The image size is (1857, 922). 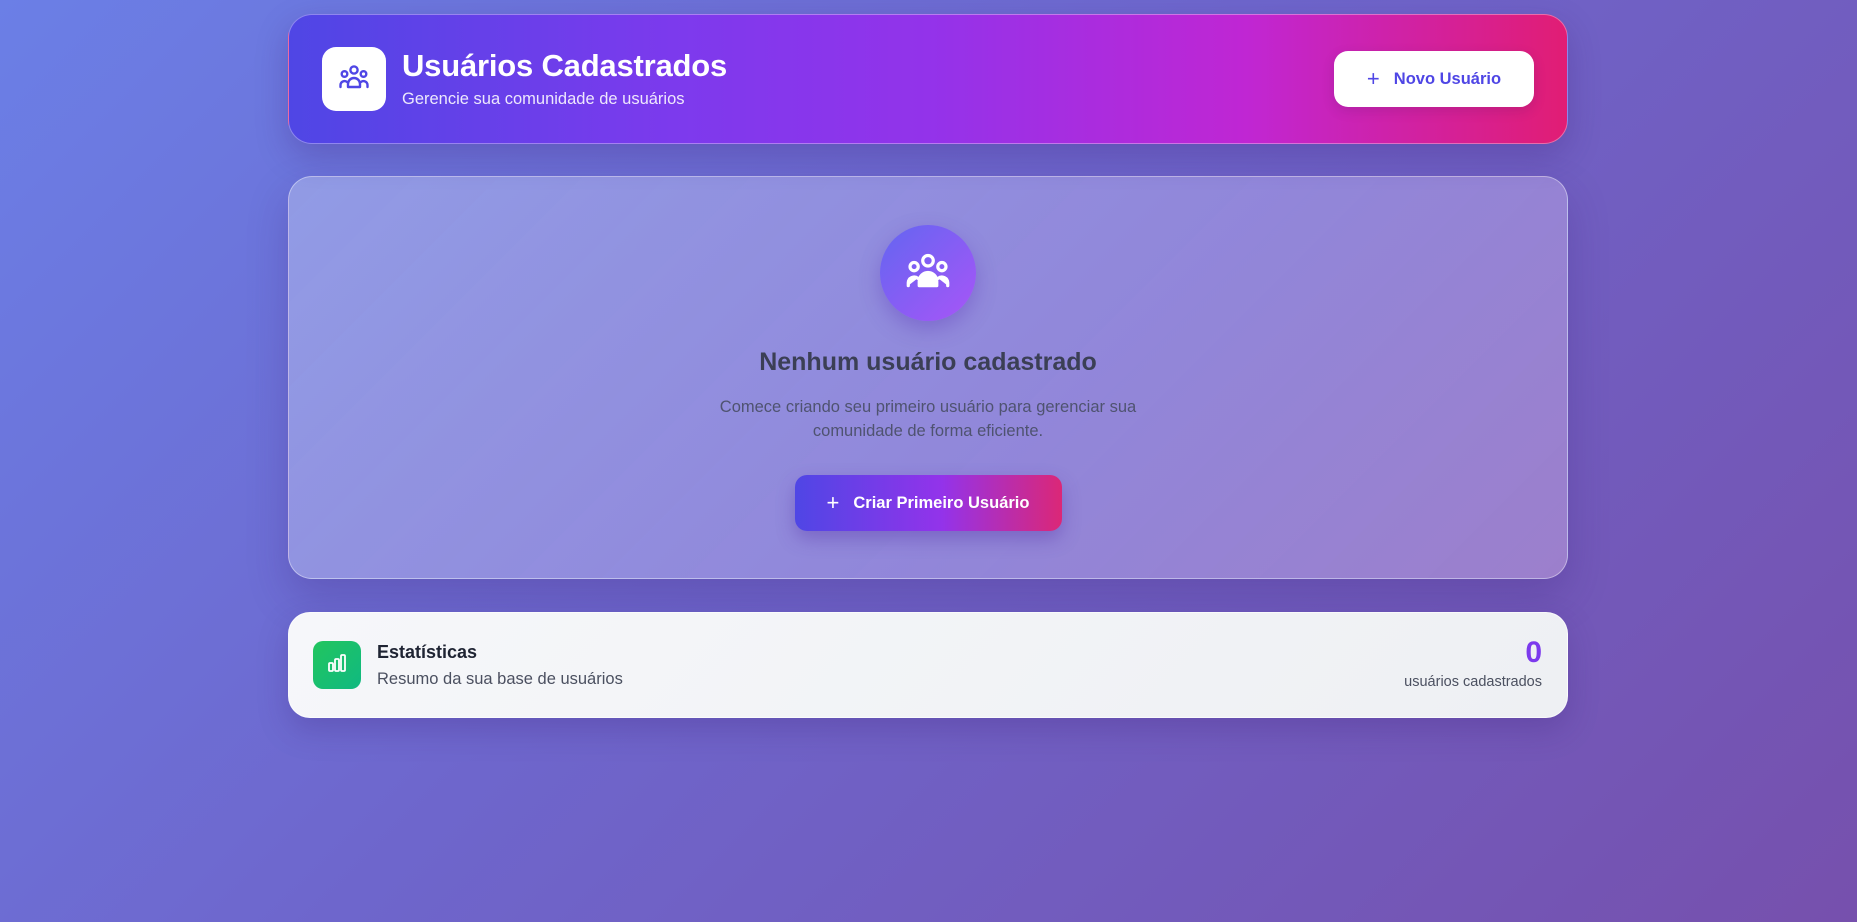 What do you see at coordinates (565, 65) in the screenshot?
I see `page-title: Usuários Cadastrados` at bounding box center [565, 65].